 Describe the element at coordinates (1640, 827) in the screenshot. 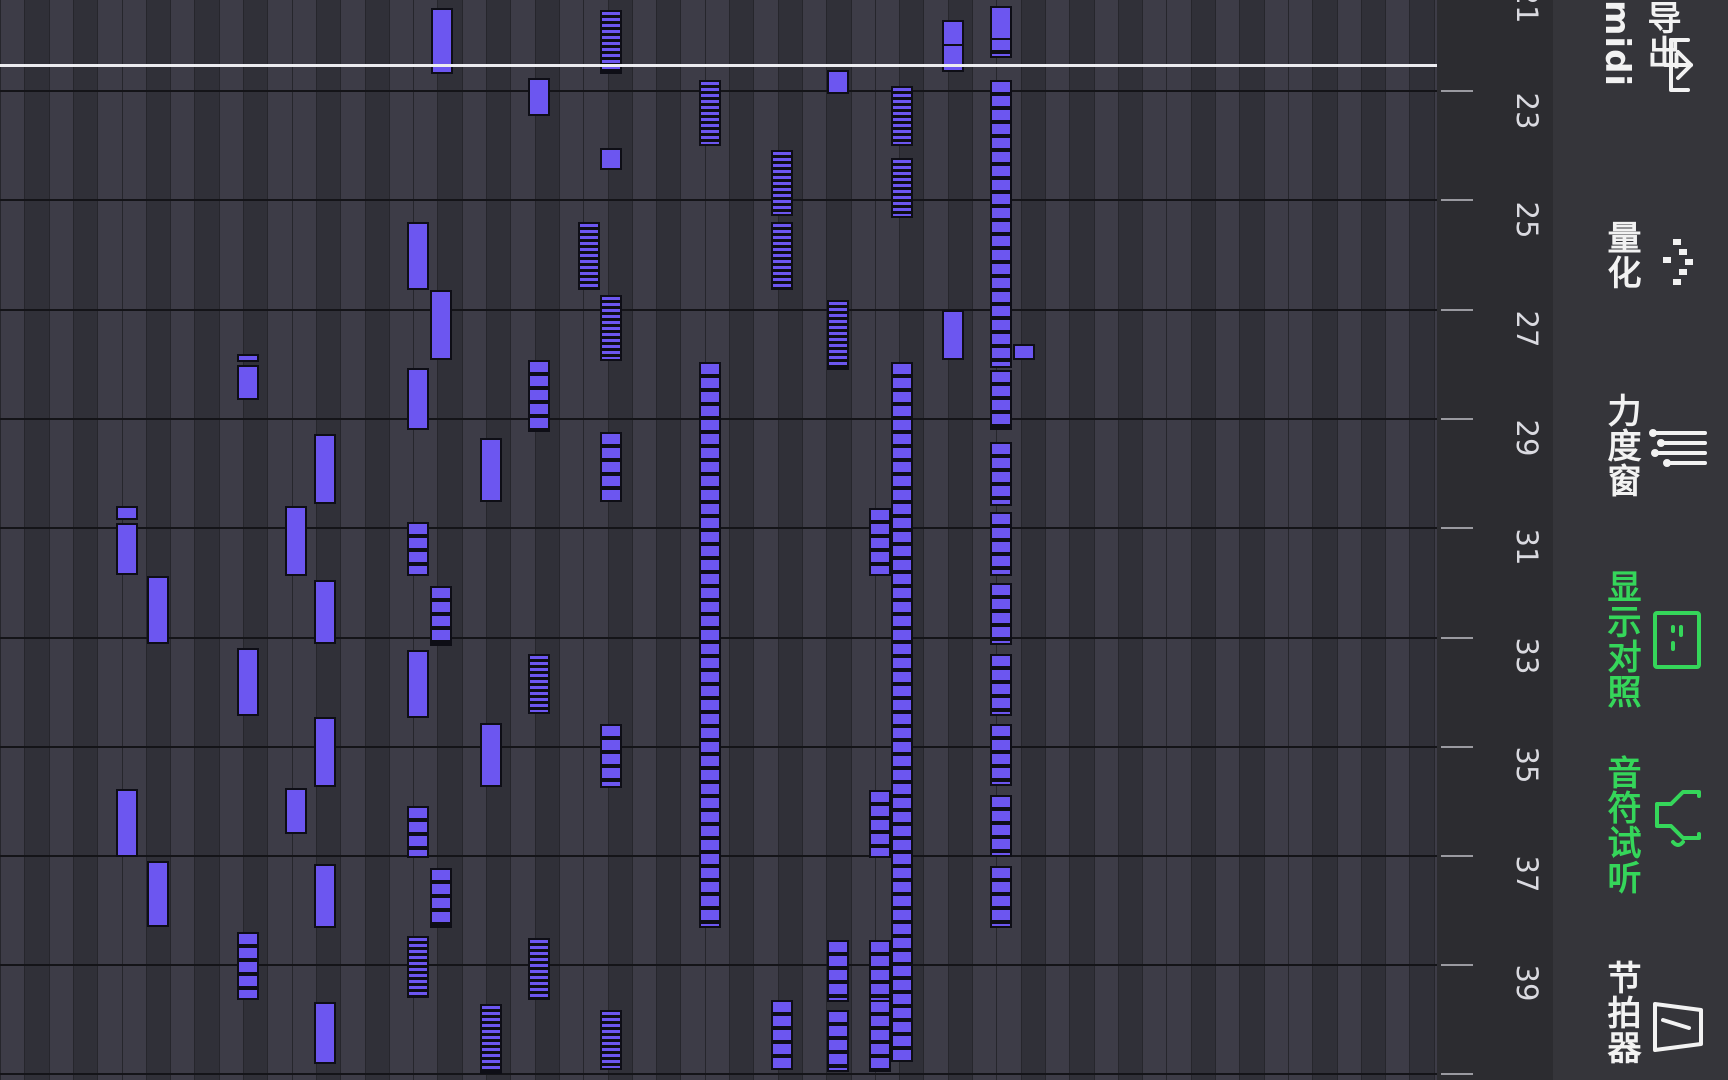

I see `note-preview-button: 音符试听` at that location.